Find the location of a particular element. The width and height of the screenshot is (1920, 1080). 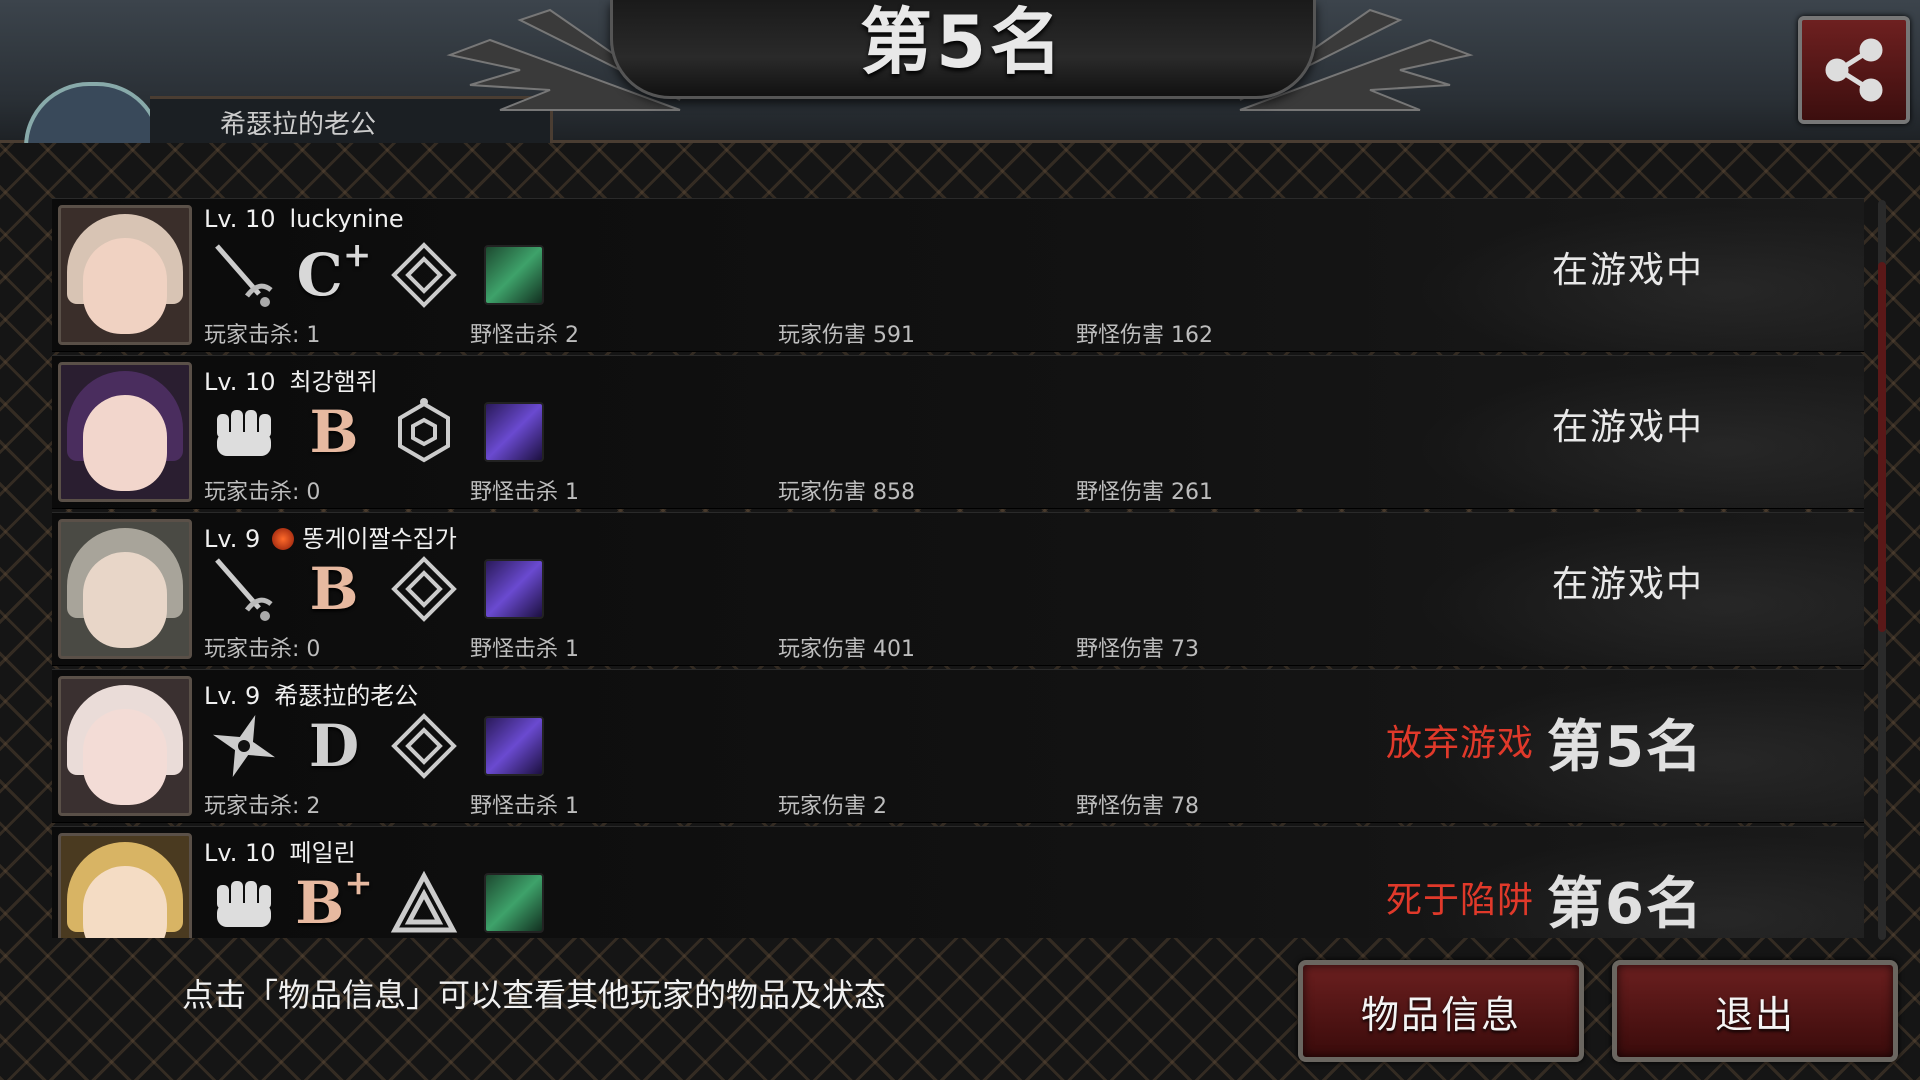

player-rank: 第6名 is located at coordinates (1625, 904).